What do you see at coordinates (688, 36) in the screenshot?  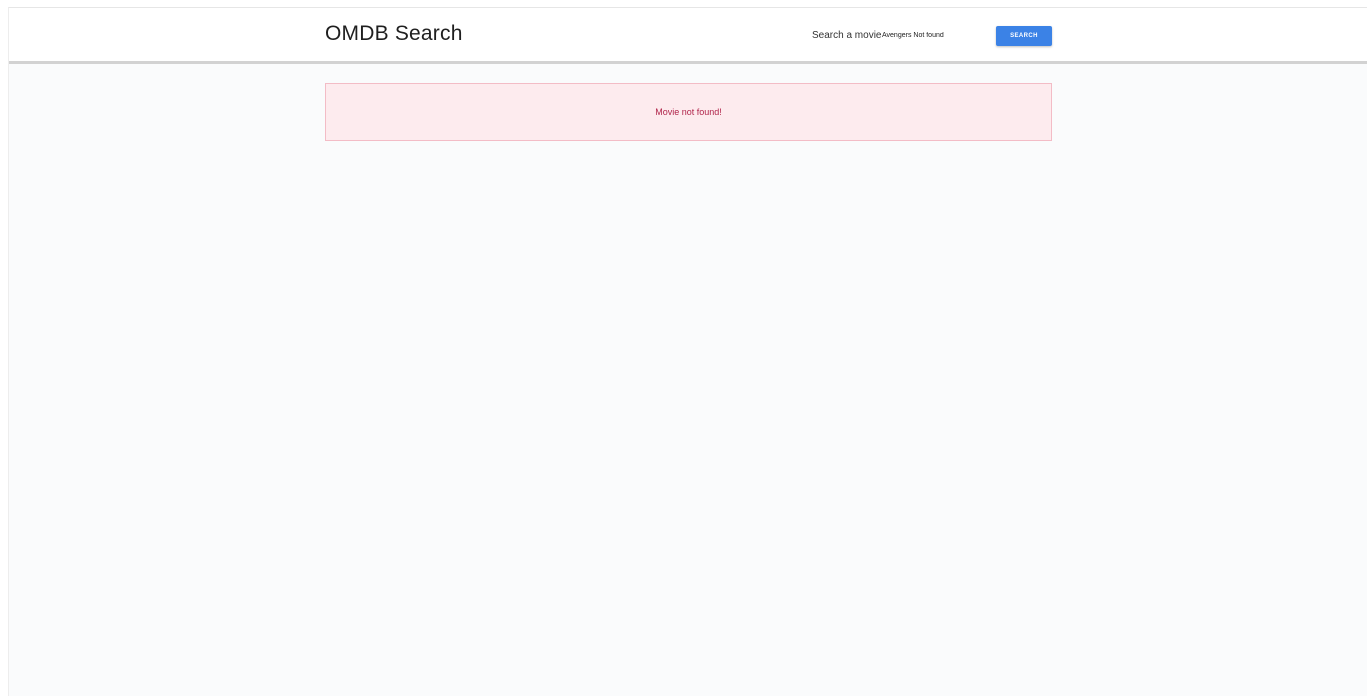 I see `app-header: OMDB Search Search a movie SEARCH` at bounding box center [688, 36].